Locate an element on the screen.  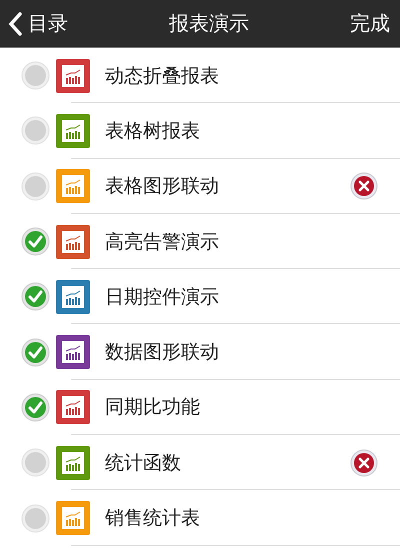
done-button: 完成 is located at coordinates (370, 23).